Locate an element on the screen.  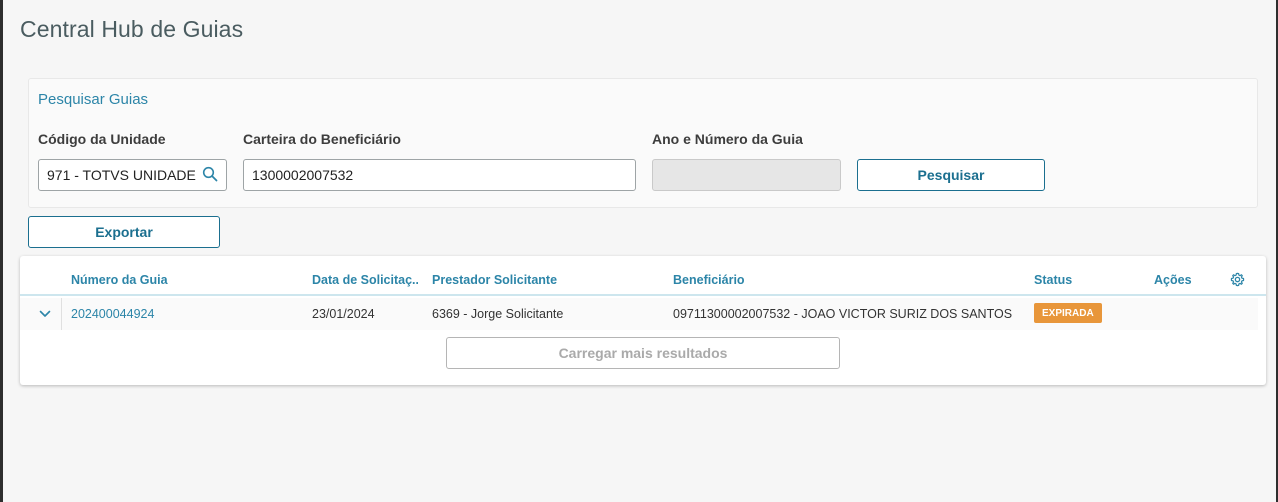
beneficiary-card-value: 1300002007532 is located at coordinates (303, 175).